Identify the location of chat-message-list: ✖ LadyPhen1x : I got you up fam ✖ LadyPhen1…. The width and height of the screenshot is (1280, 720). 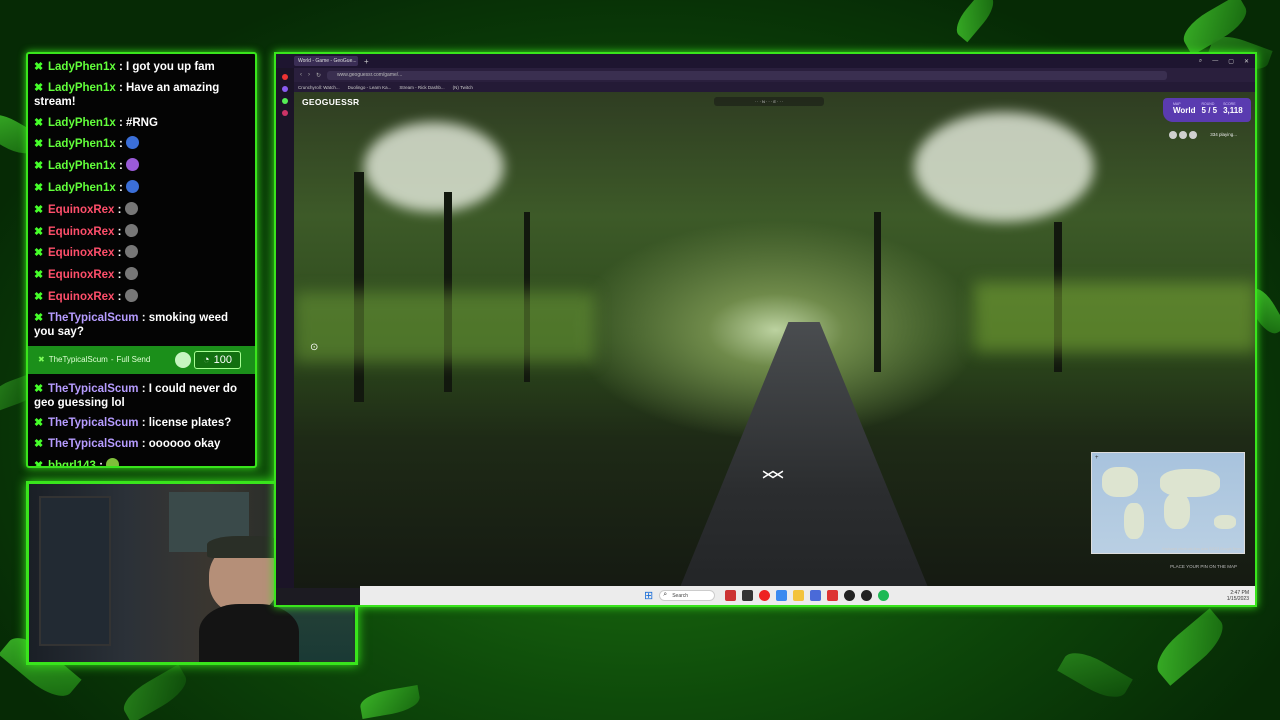
(141, 199).